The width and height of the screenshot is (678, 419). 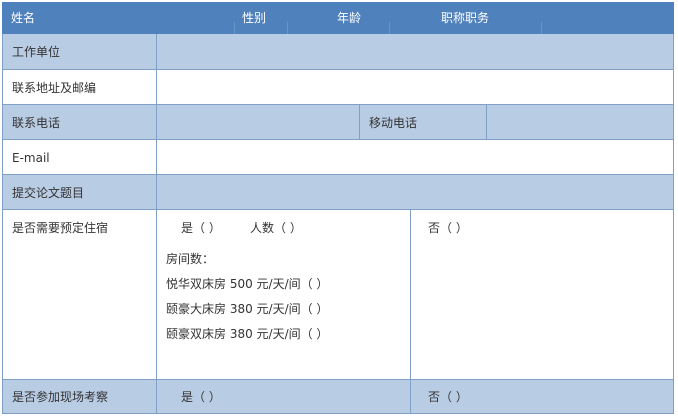 I want to click on phone-label: 联系电话, so click(x=36, y=123).